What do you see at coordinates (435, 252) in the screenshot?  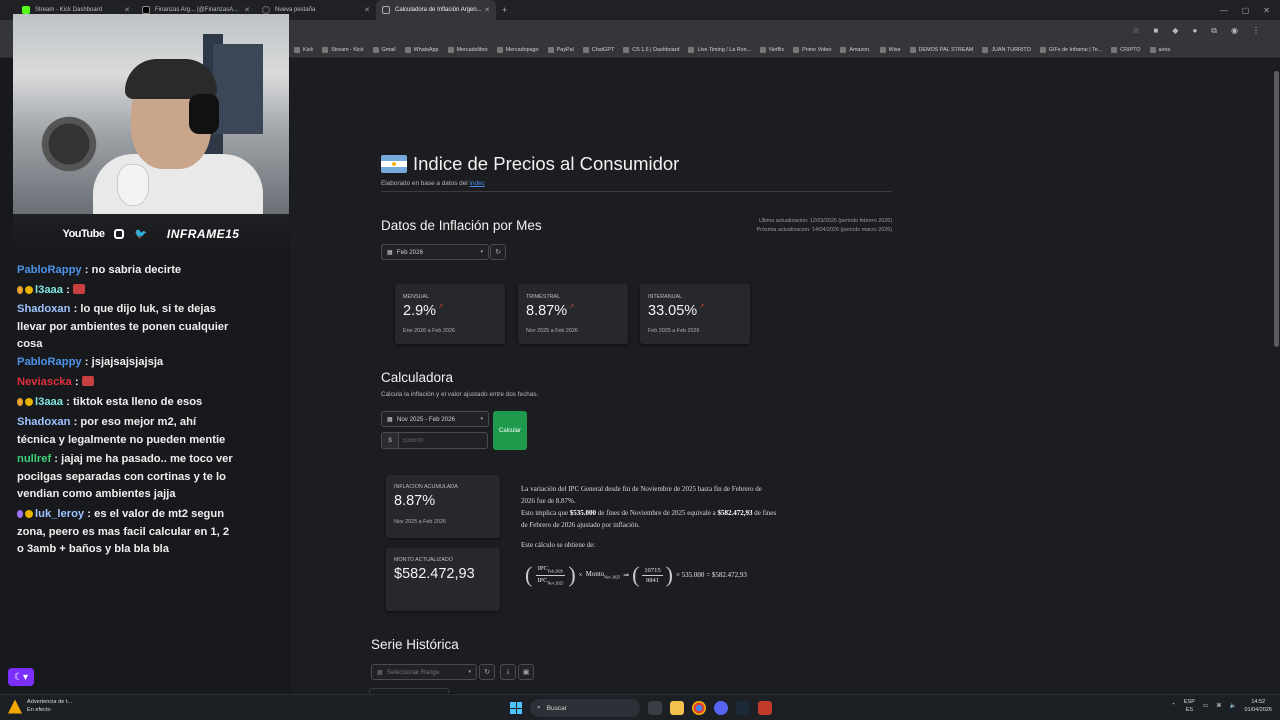 I see `month-select: ▦ Feb 2026 ▾` at bounding box center [435, 252].